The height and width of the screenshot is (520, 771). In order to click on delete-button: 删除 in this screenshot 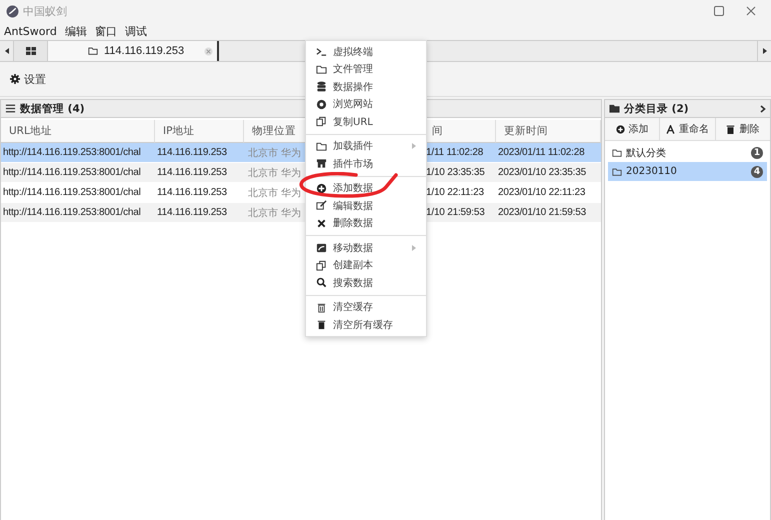, I will do `click(743, 129)`.